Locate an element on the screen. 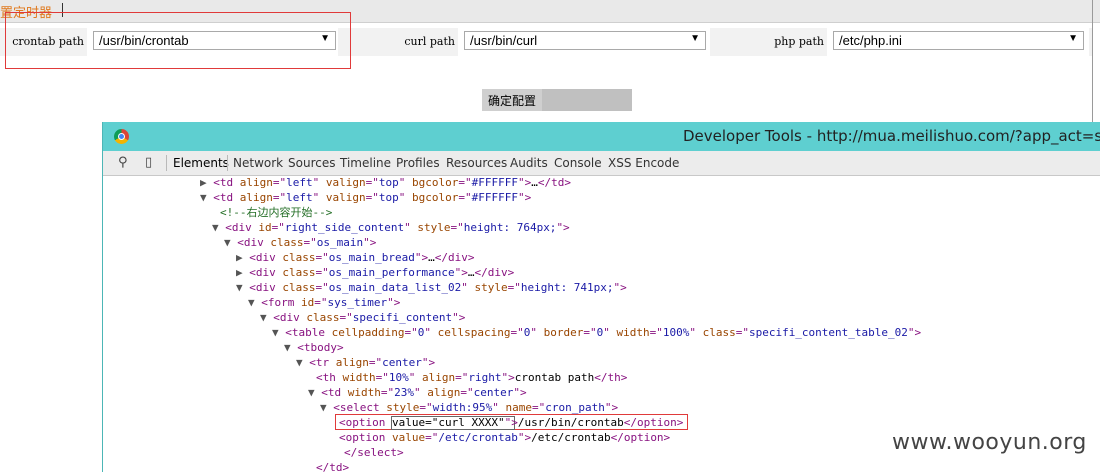 The height and width of the screenshot is (475, 1100). tab-timeline: Timeline is located at coordinates (365, 163).